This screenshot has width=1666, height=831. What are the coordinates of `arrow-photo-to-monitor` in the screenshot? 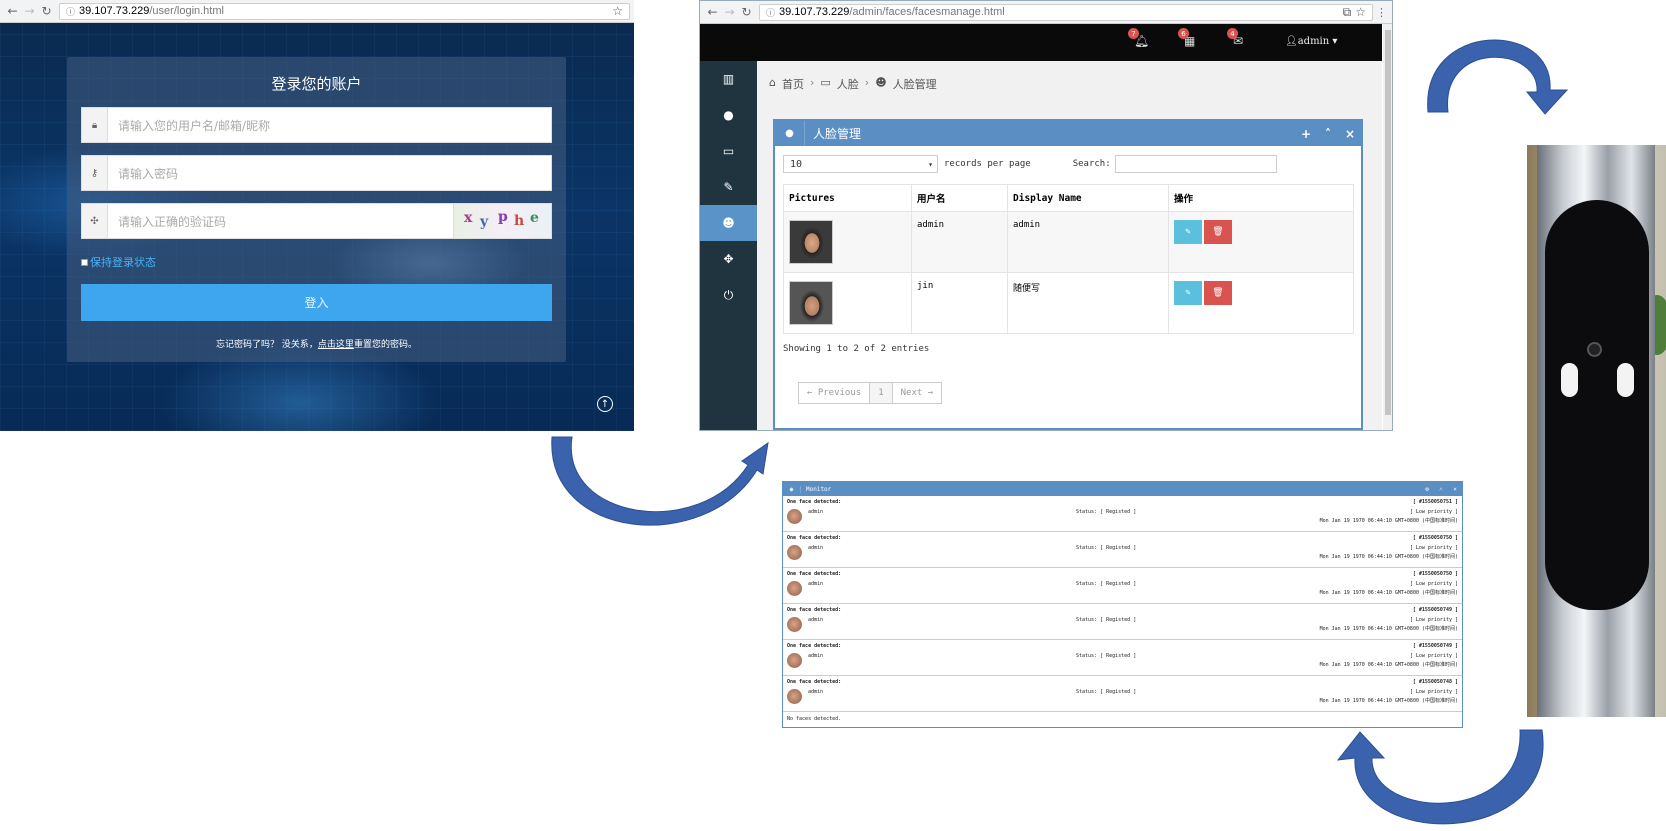 It's located at (1440, 777).